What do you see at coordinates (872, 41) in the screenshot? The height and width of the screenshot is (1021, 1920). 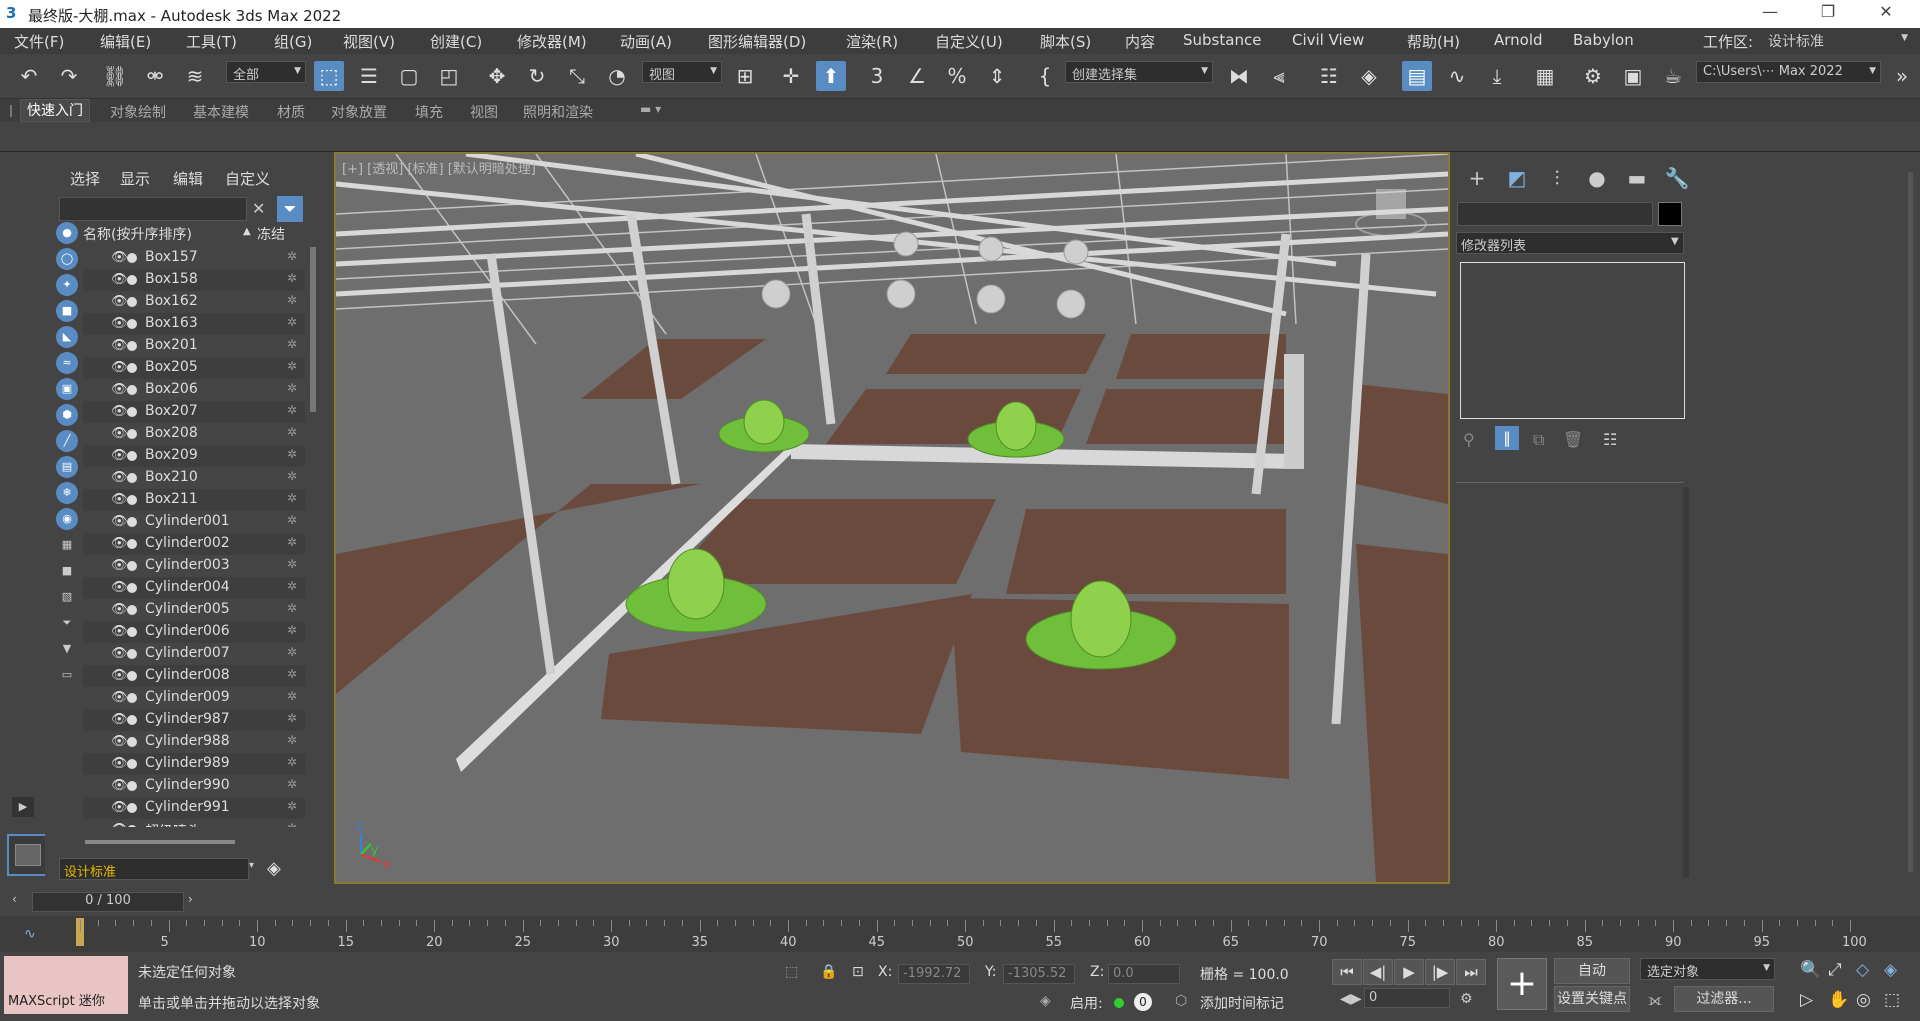 I see `menu-rendering: 渲染(R)` at bounding box center [872, 41].